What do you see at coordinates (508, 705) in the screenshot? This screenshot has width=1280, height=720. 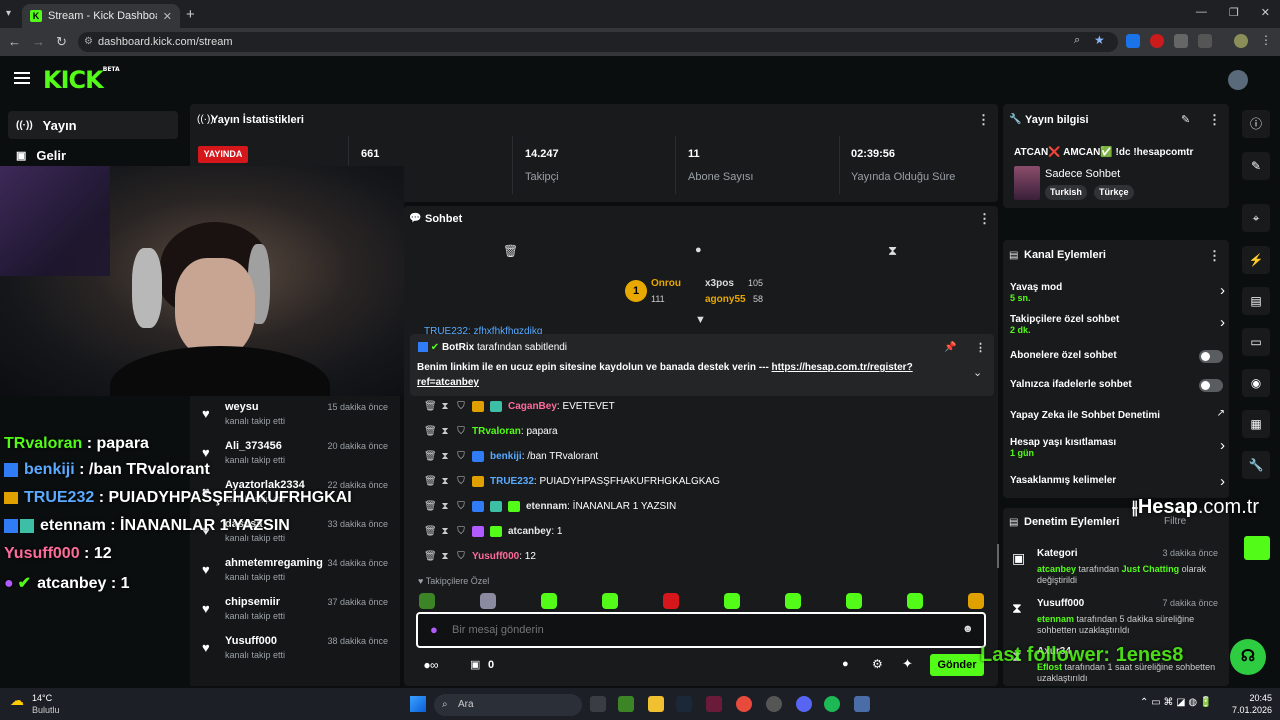 I see `taskbar-search: ⌕ Ara` at bounding box center [508, 705].